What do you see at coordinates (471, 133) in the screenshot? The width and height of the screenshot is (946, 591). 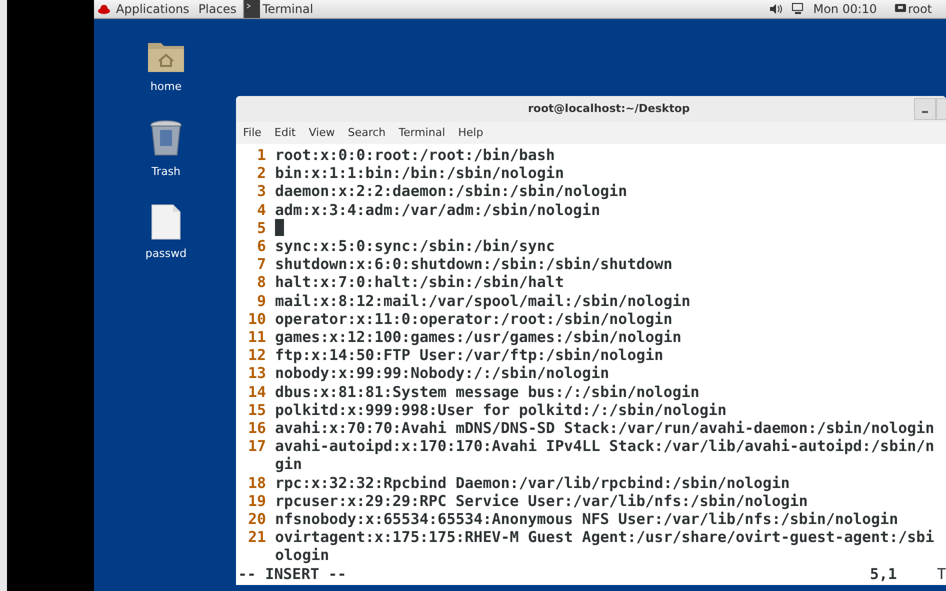 I see `menu-item: Help` at bounding box center [471, 133].